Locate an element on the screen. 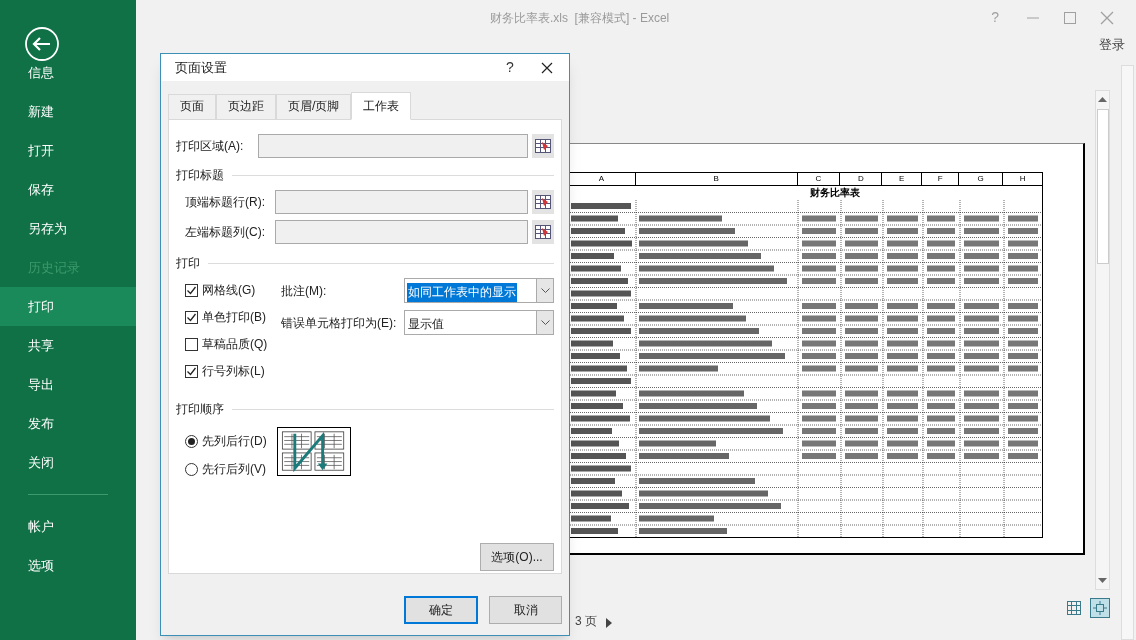 The height and width of the screenshot is (640, 1136). checkbox-label: 行号列标(L) is located at coordinates (233, 371).